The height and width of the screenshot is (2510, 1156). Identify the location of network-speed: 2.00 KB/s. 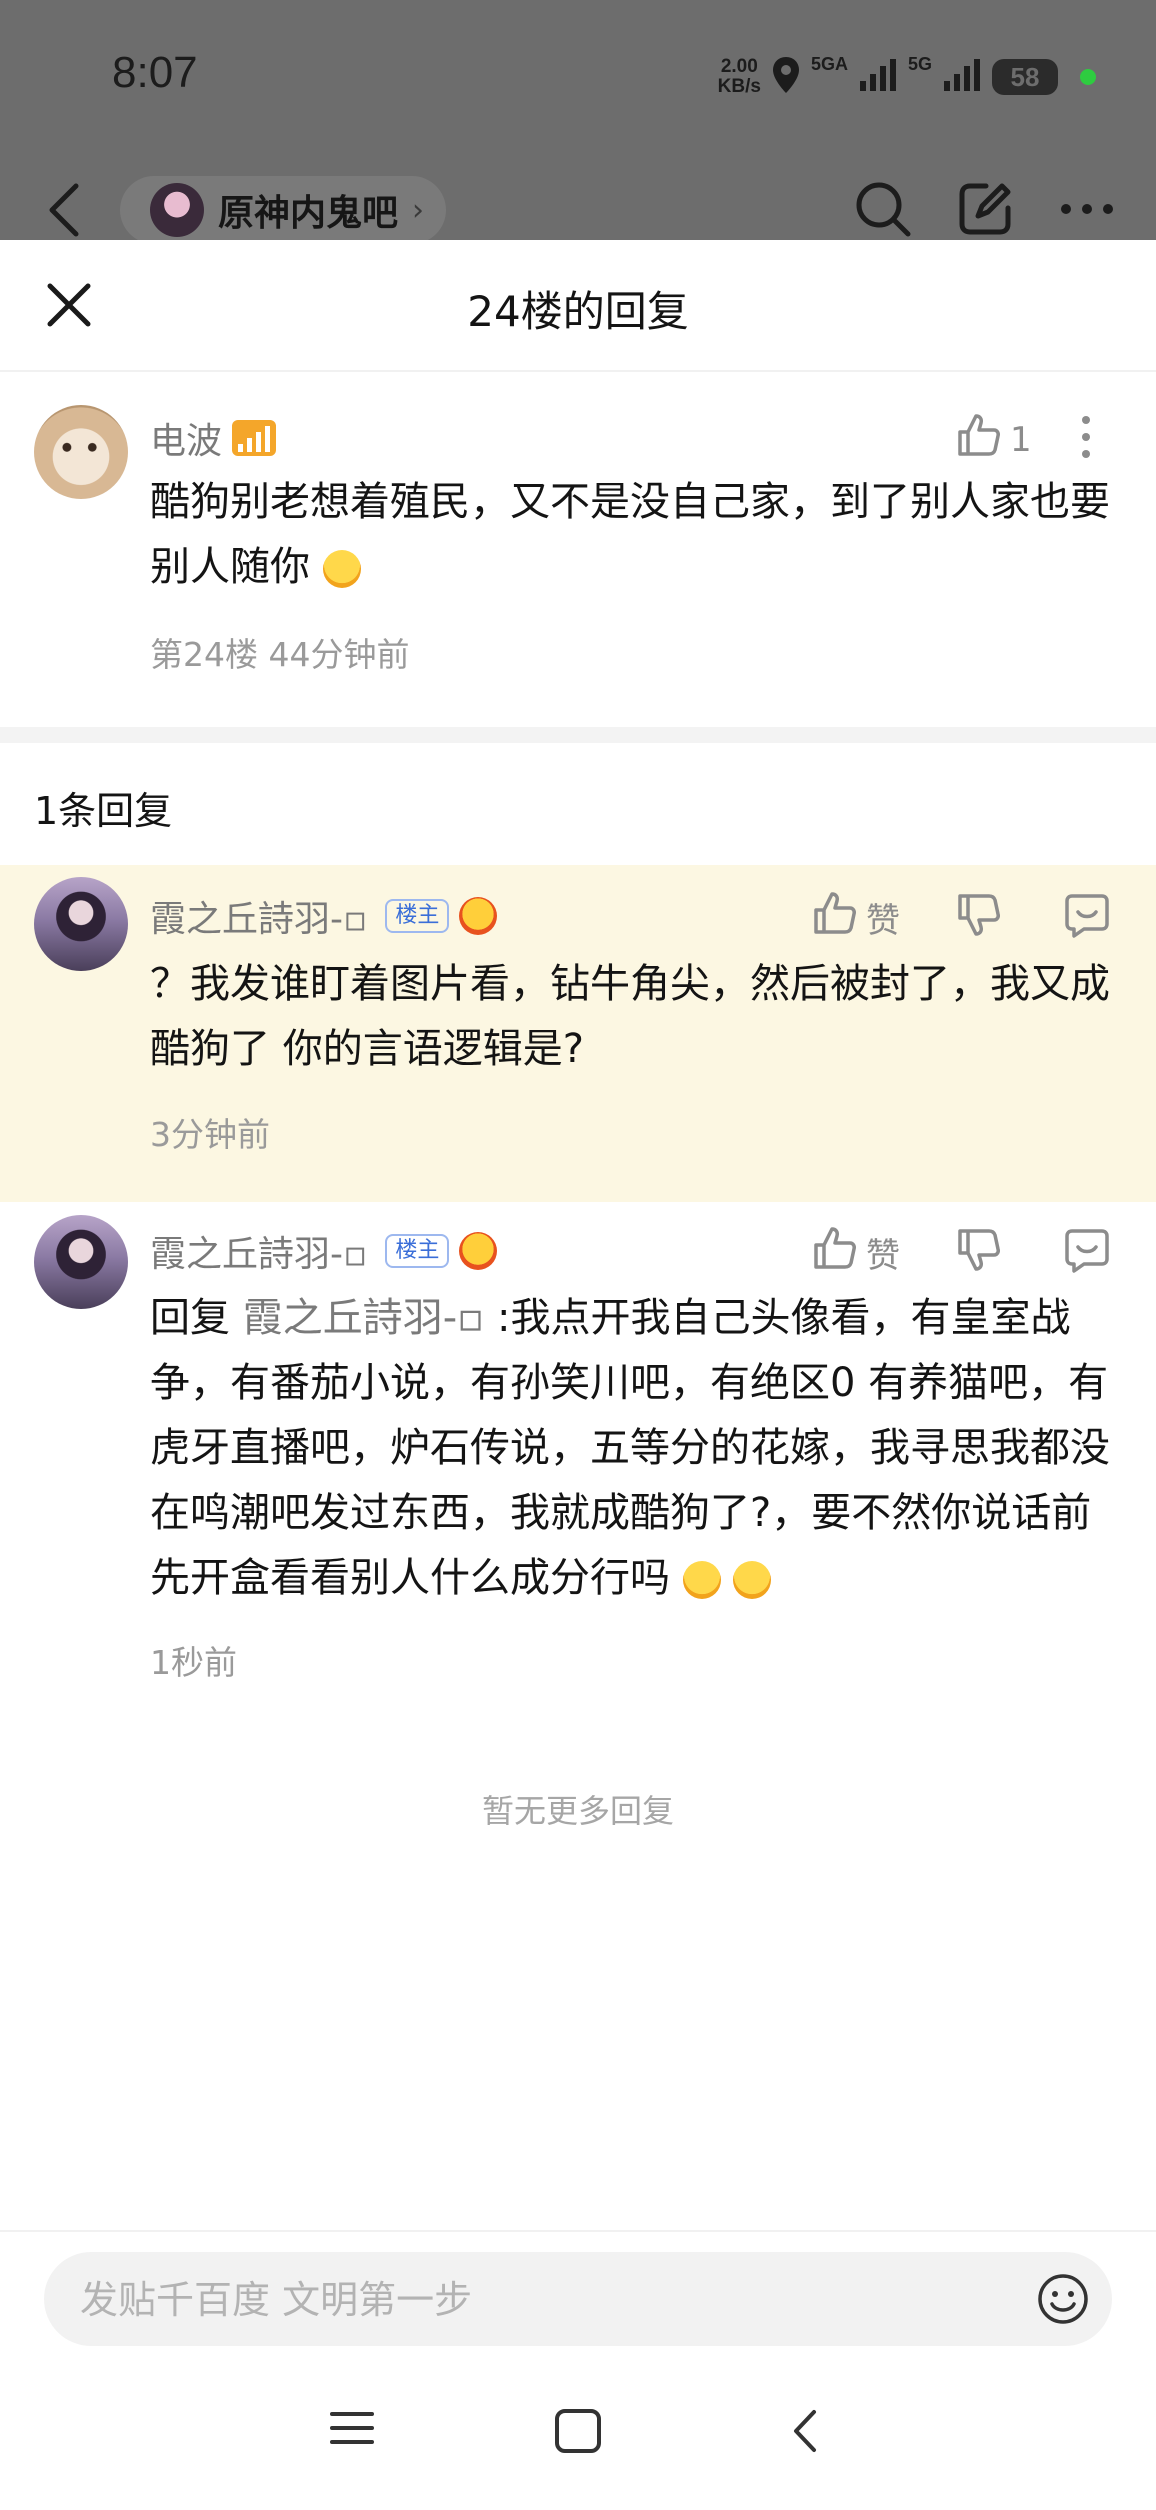
(739, 77).